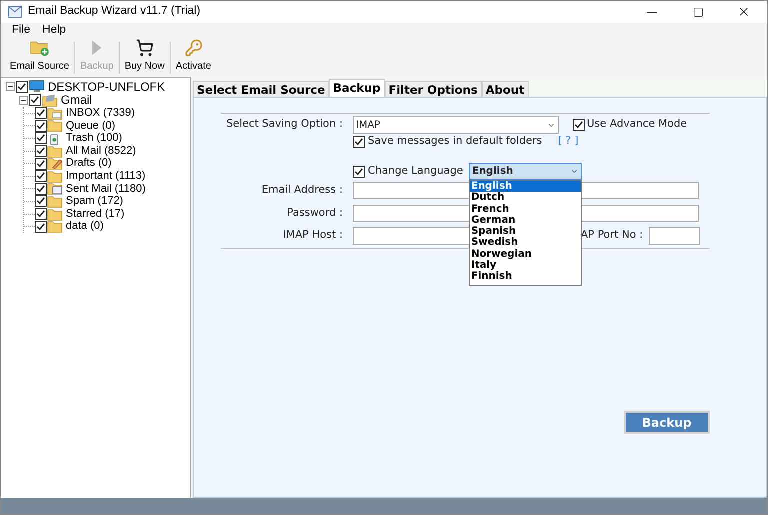  I want to click on field-label: Select Saving Option :, so click(284, 124).